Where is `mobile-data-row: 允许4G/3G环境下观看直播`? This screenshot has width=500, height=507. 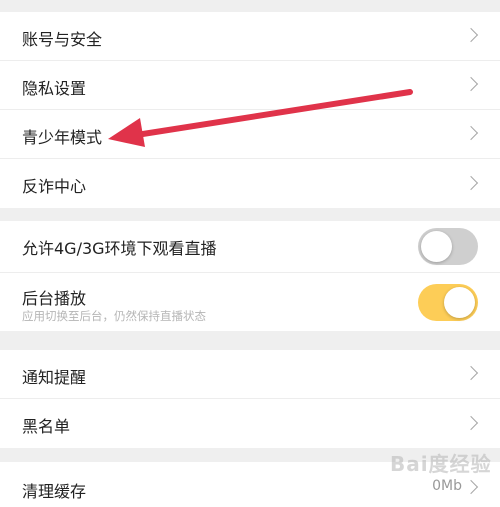 mobile-data-row: 允许4G/3G环境下观看直播 is located at coordinates (250, 247).